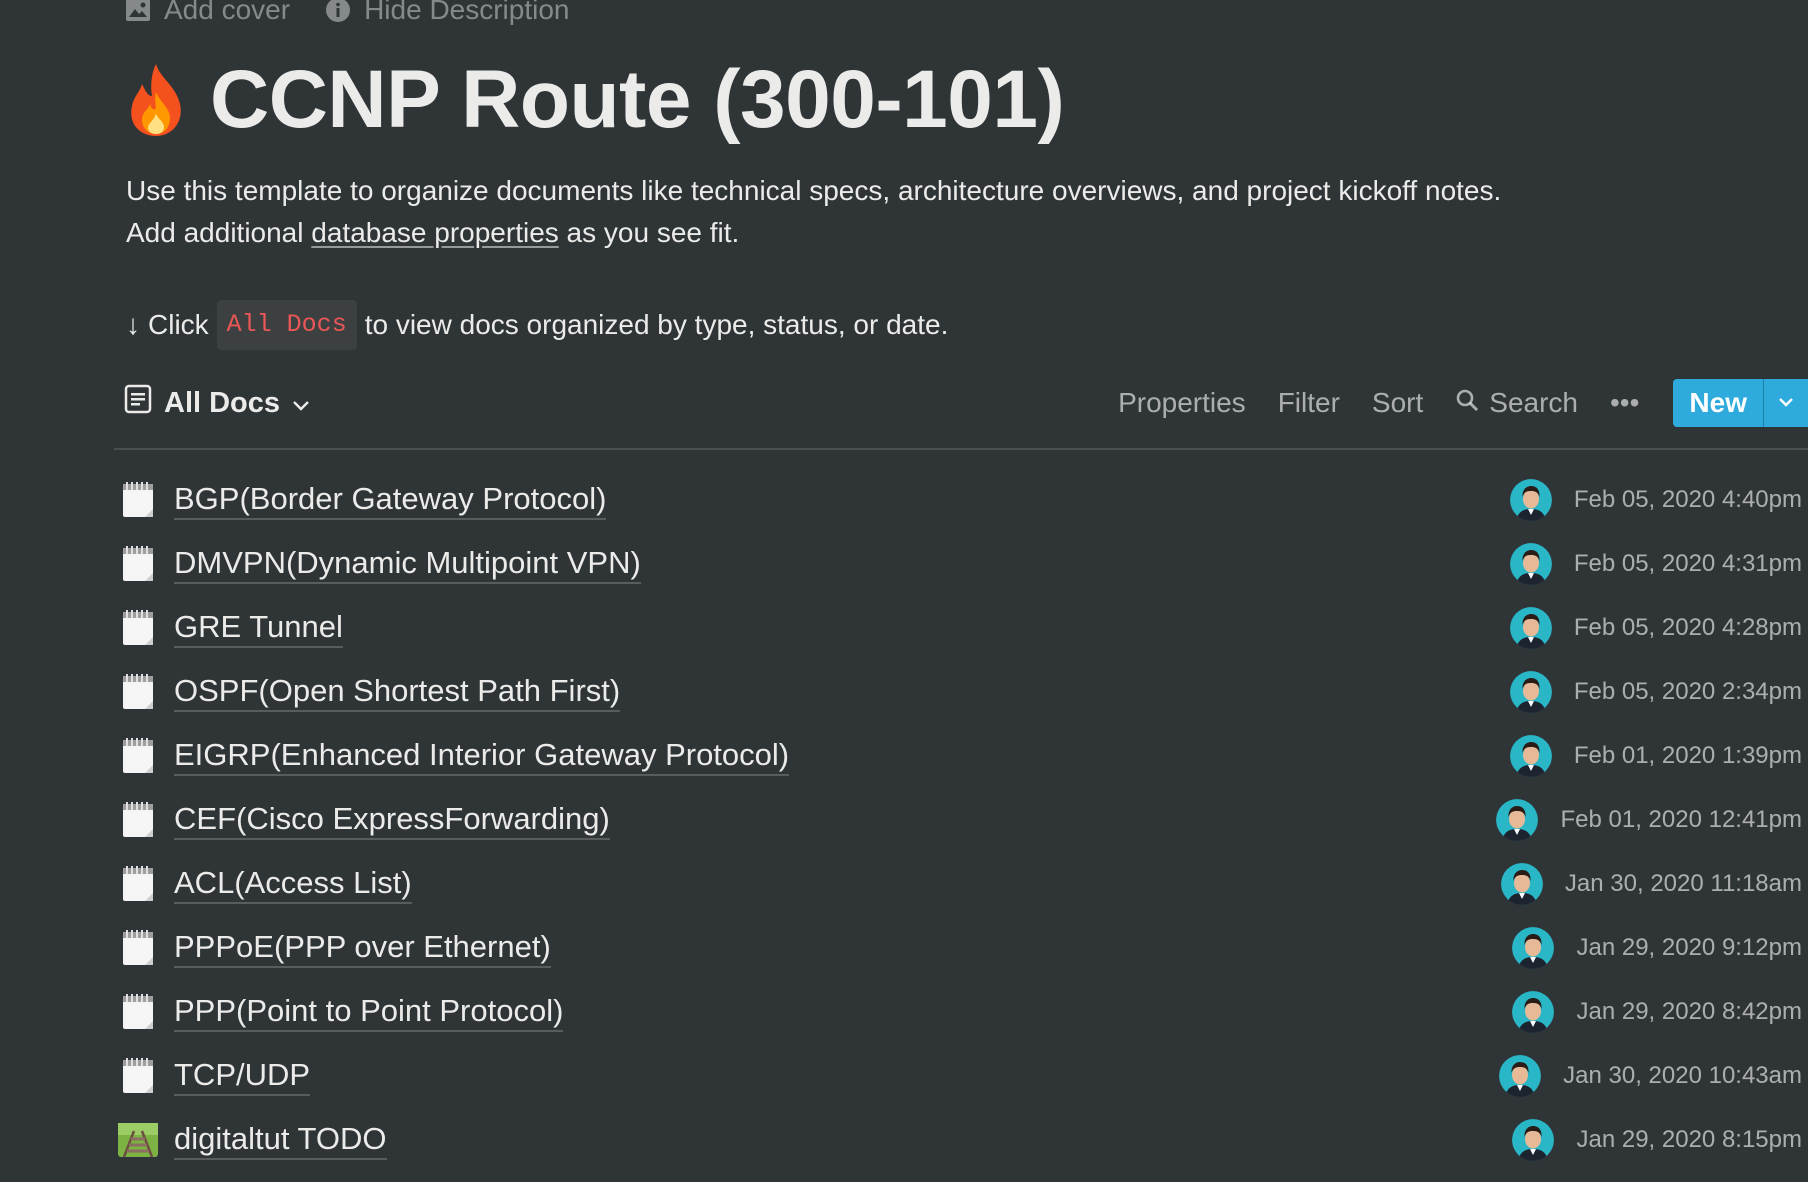 The image size is (1808, 1182). Describe the element at coordinates (362, 948) in the screenshot. I see `doc-title: PPPoE(PPP over Ethernet)` at that location.